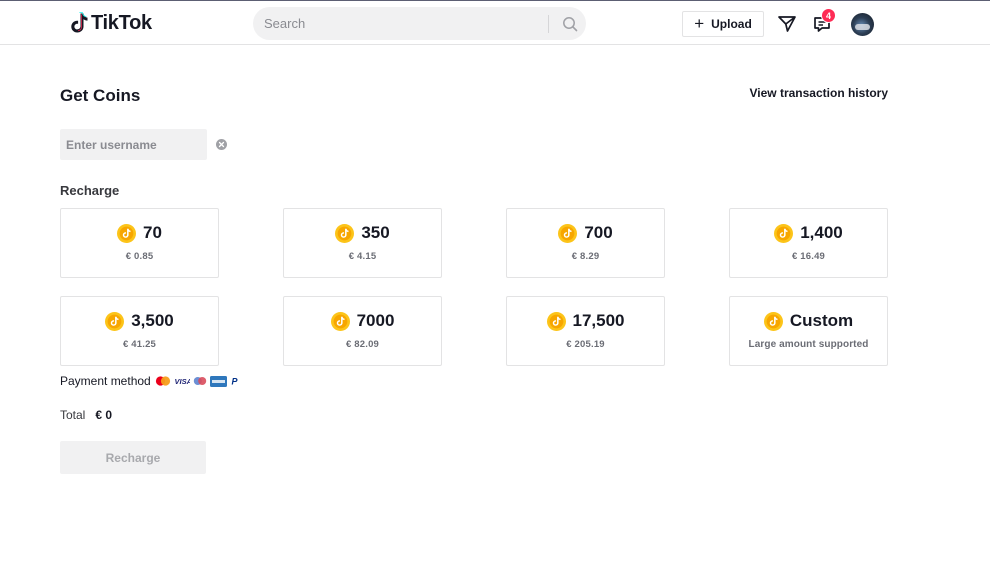  I want to click on total-label: Total, so click(73, 415).